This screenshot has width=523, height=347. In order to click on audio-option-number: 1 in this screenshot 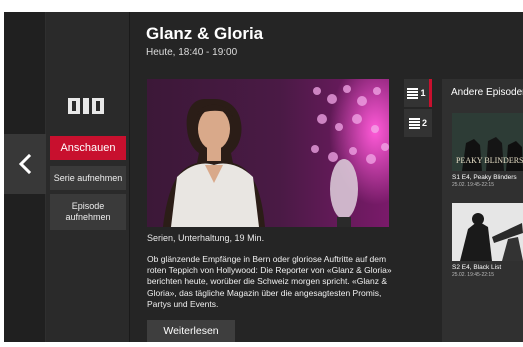, I will do `click(423, 93)`.